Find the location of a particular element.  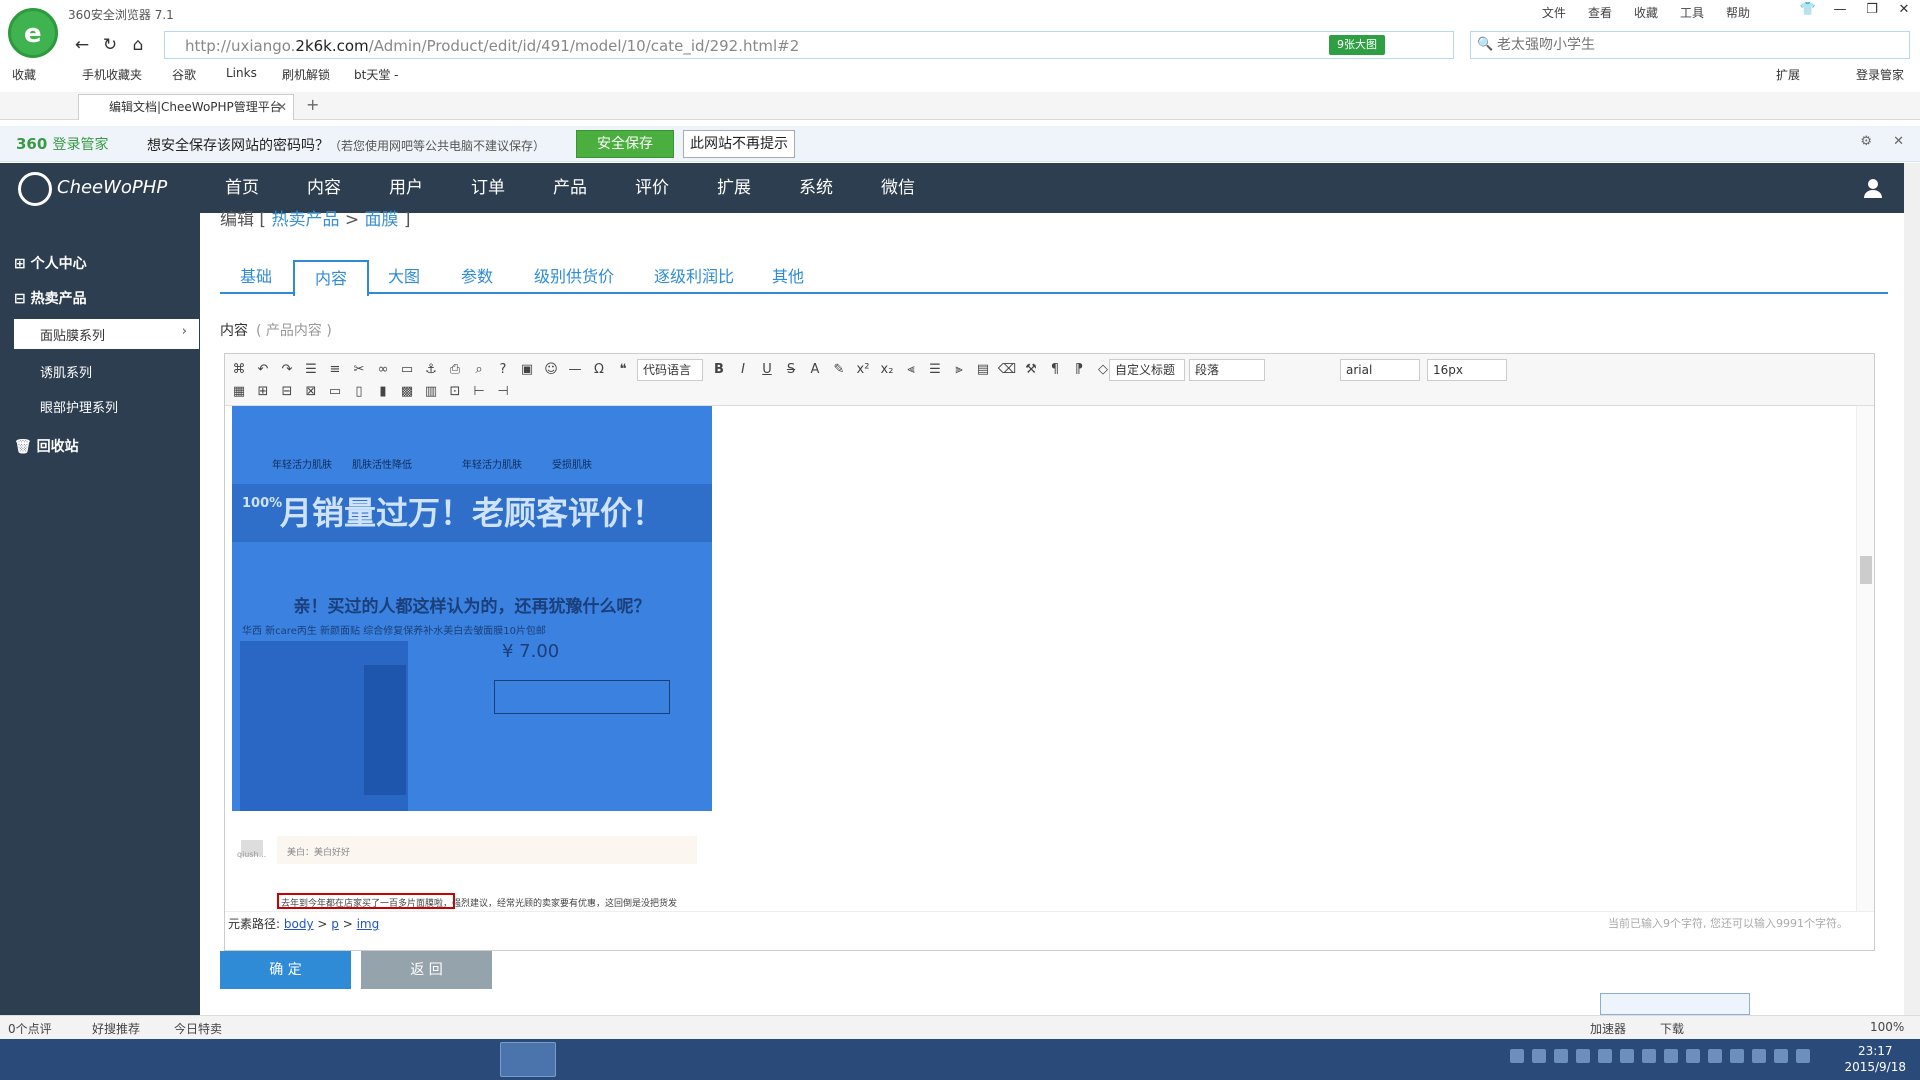

image-icon: ▣ is located at coordinates (527, 370).